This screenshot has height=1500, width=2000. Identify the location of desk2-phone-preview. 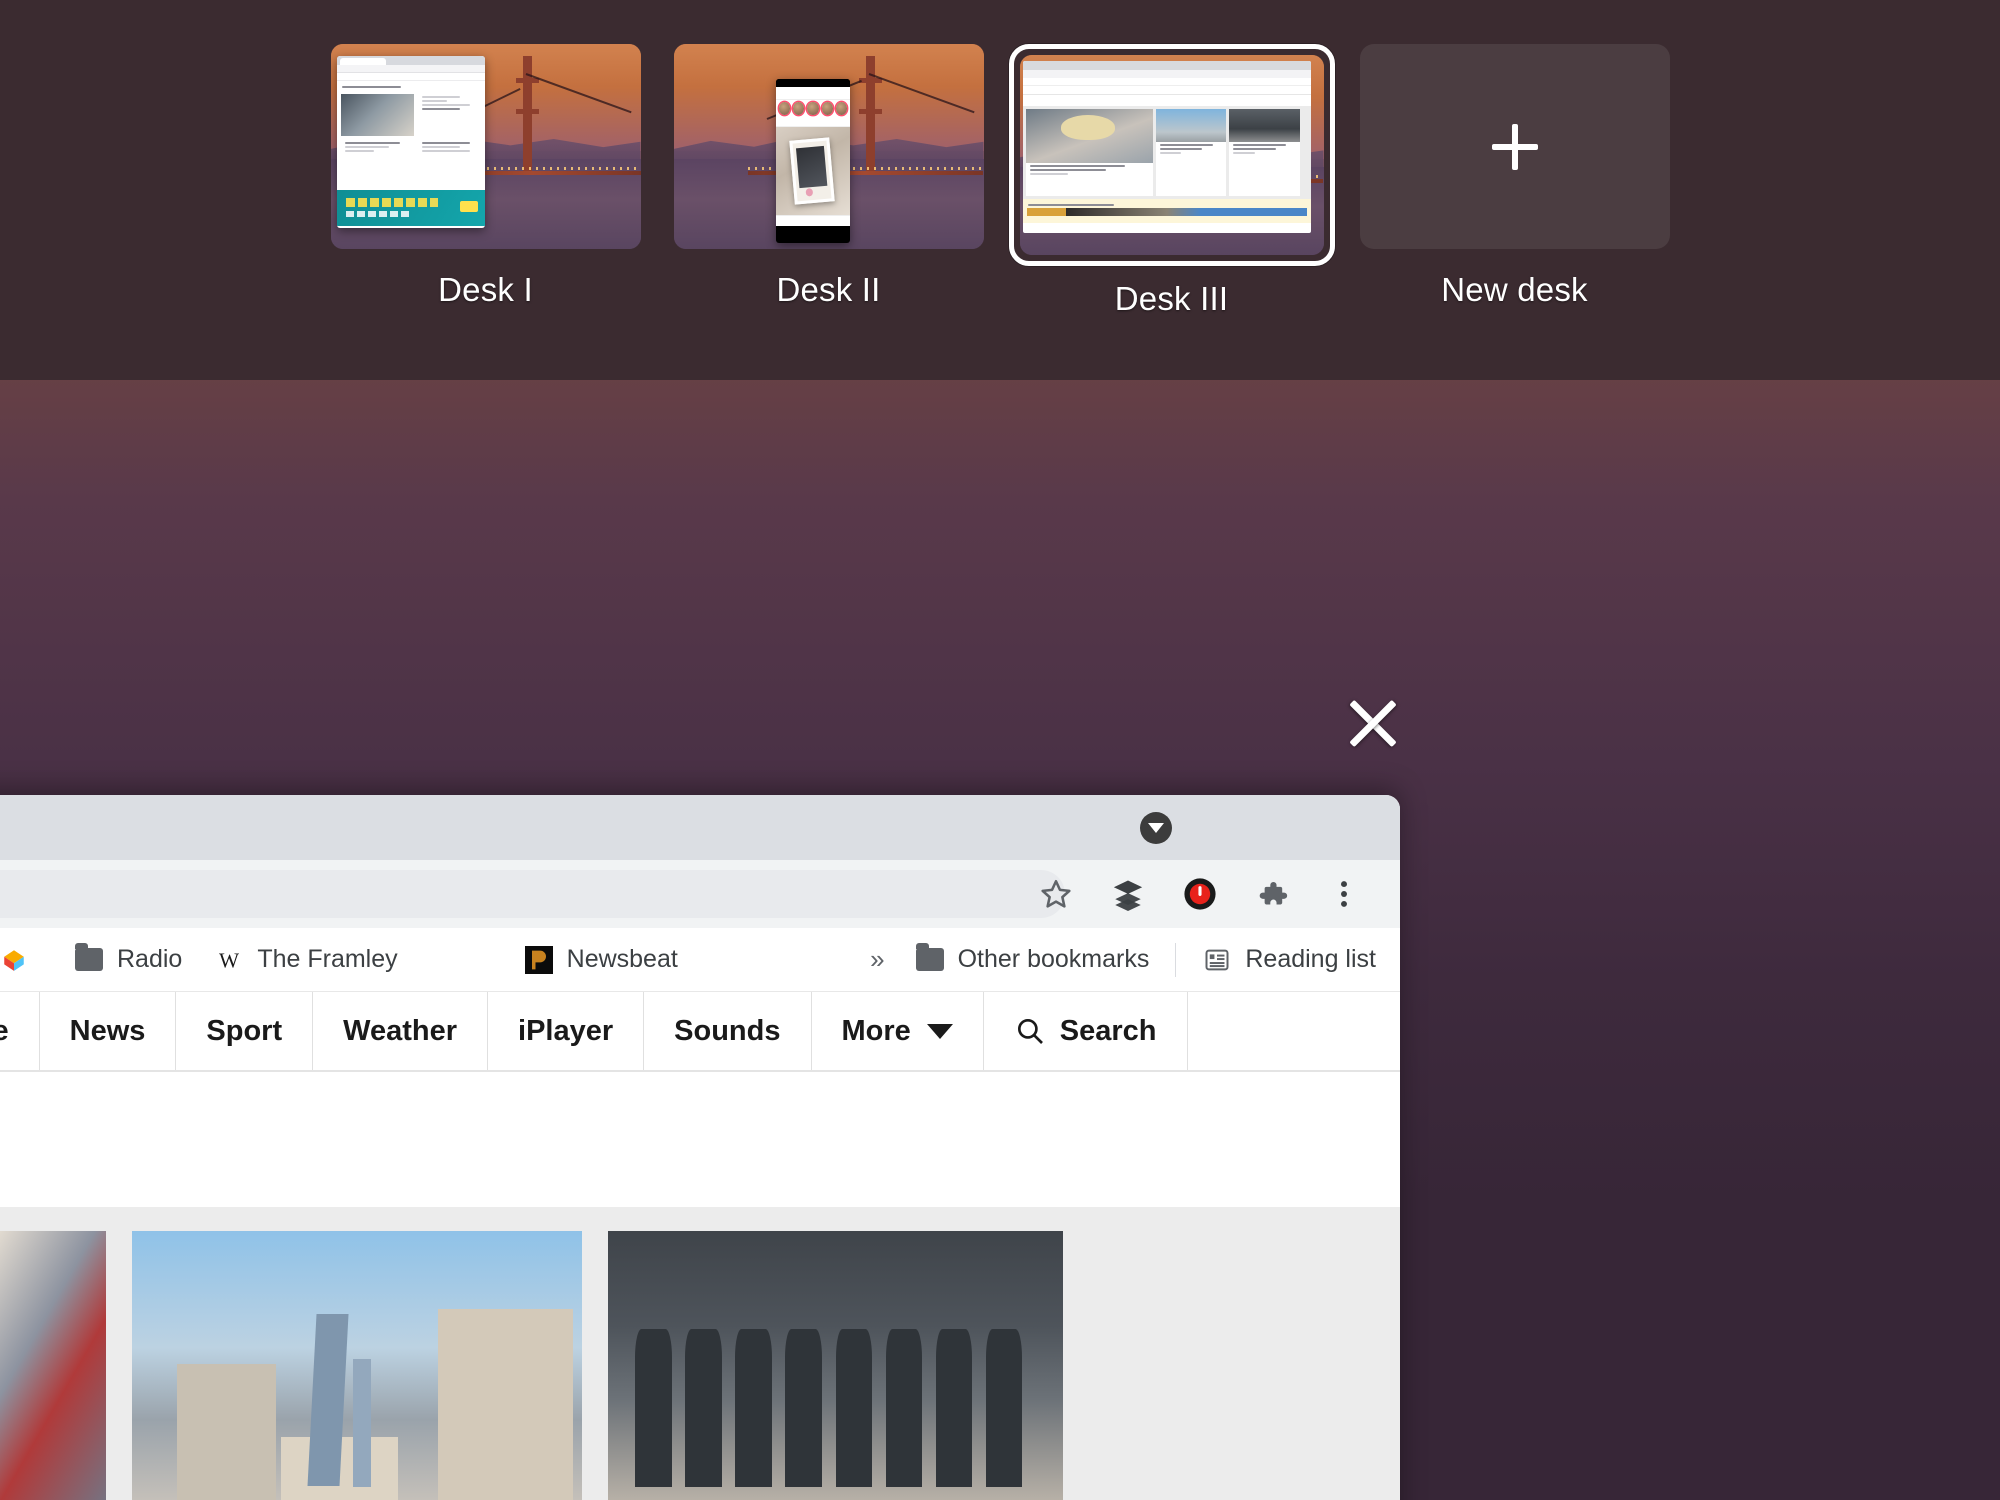
(813, 160).